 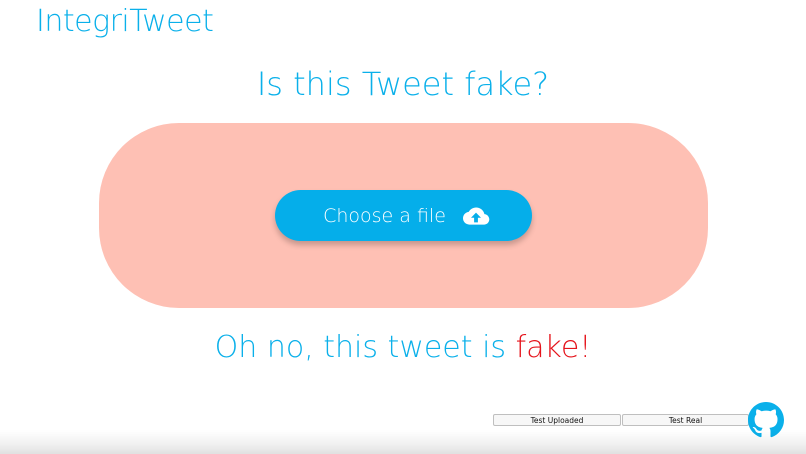 What do you see at coordinates (403, 84) in the screenshot?
I see `page-headline: Is this Tweet fake?` at bounding box center [403, 84].